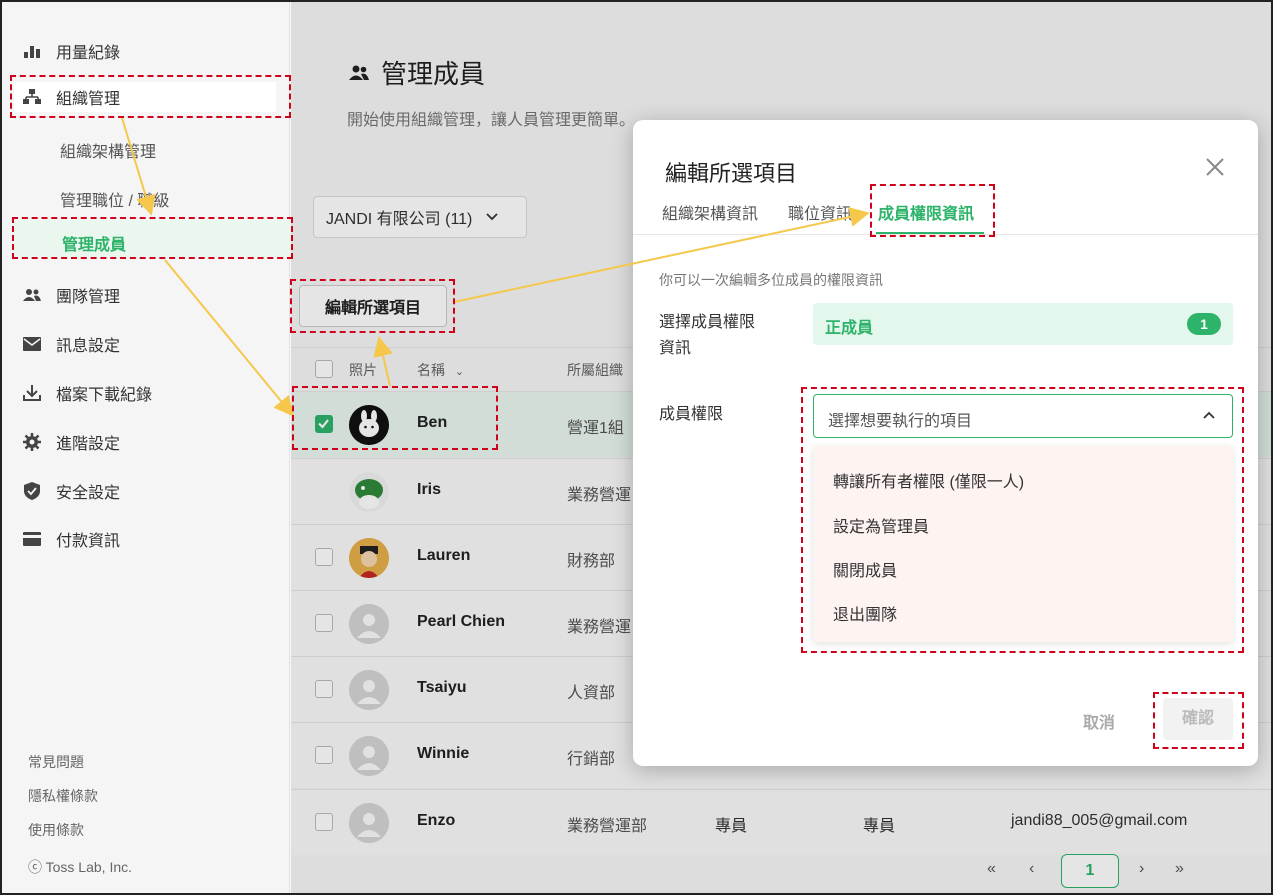  Describe the element at coordinates (820, 212) in the screenshot. I see `tab-position-info: 職位資訊` at that location.